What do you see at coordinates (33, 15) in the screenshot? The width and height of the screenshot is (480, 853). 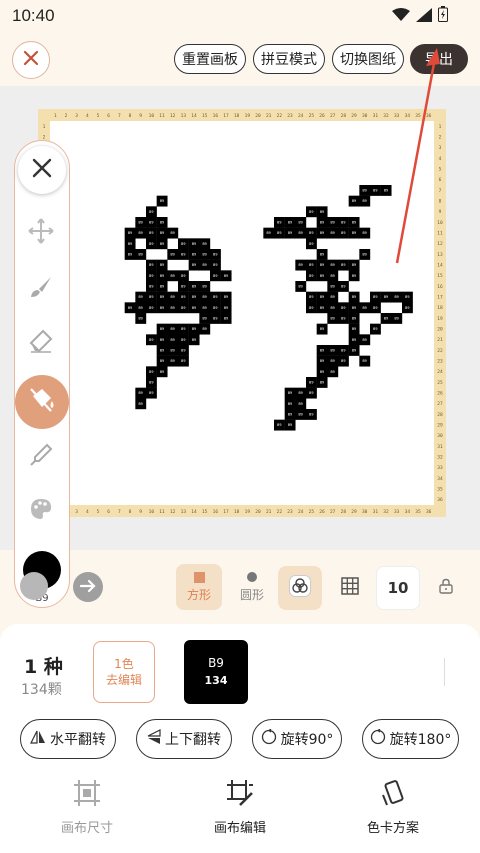 I see `status-time: 10:40` at bounding box center [33, 15].